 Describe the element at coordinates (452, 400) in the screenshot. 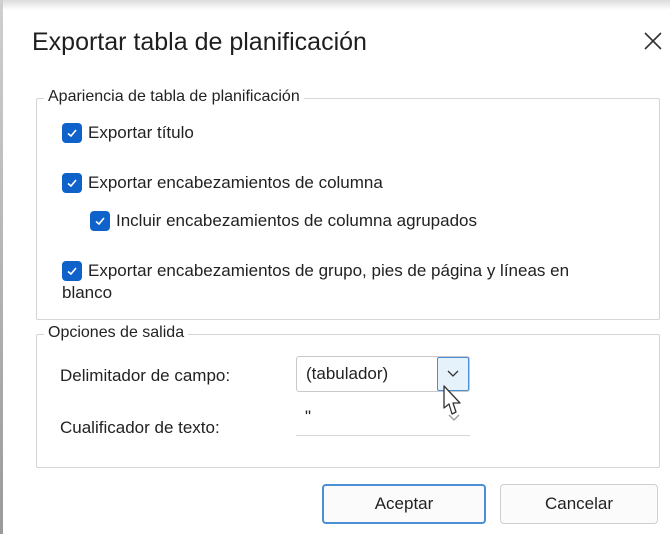

I see `mouse-pointer-icon` at that location.